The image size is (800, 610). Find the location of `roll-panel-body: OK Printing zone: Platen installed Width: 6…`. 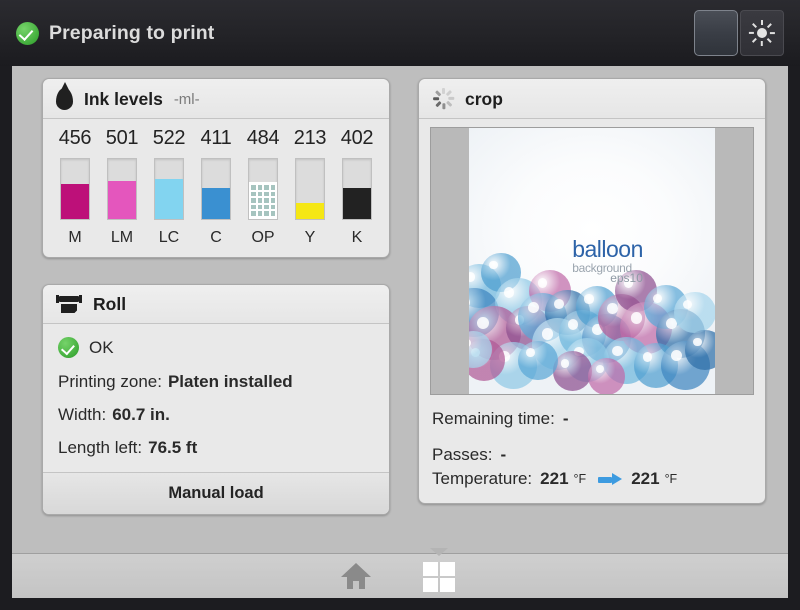

roll-panel-body: OK Printing zone: Platen installed Width: 6… is located at coordinates (216, 398).